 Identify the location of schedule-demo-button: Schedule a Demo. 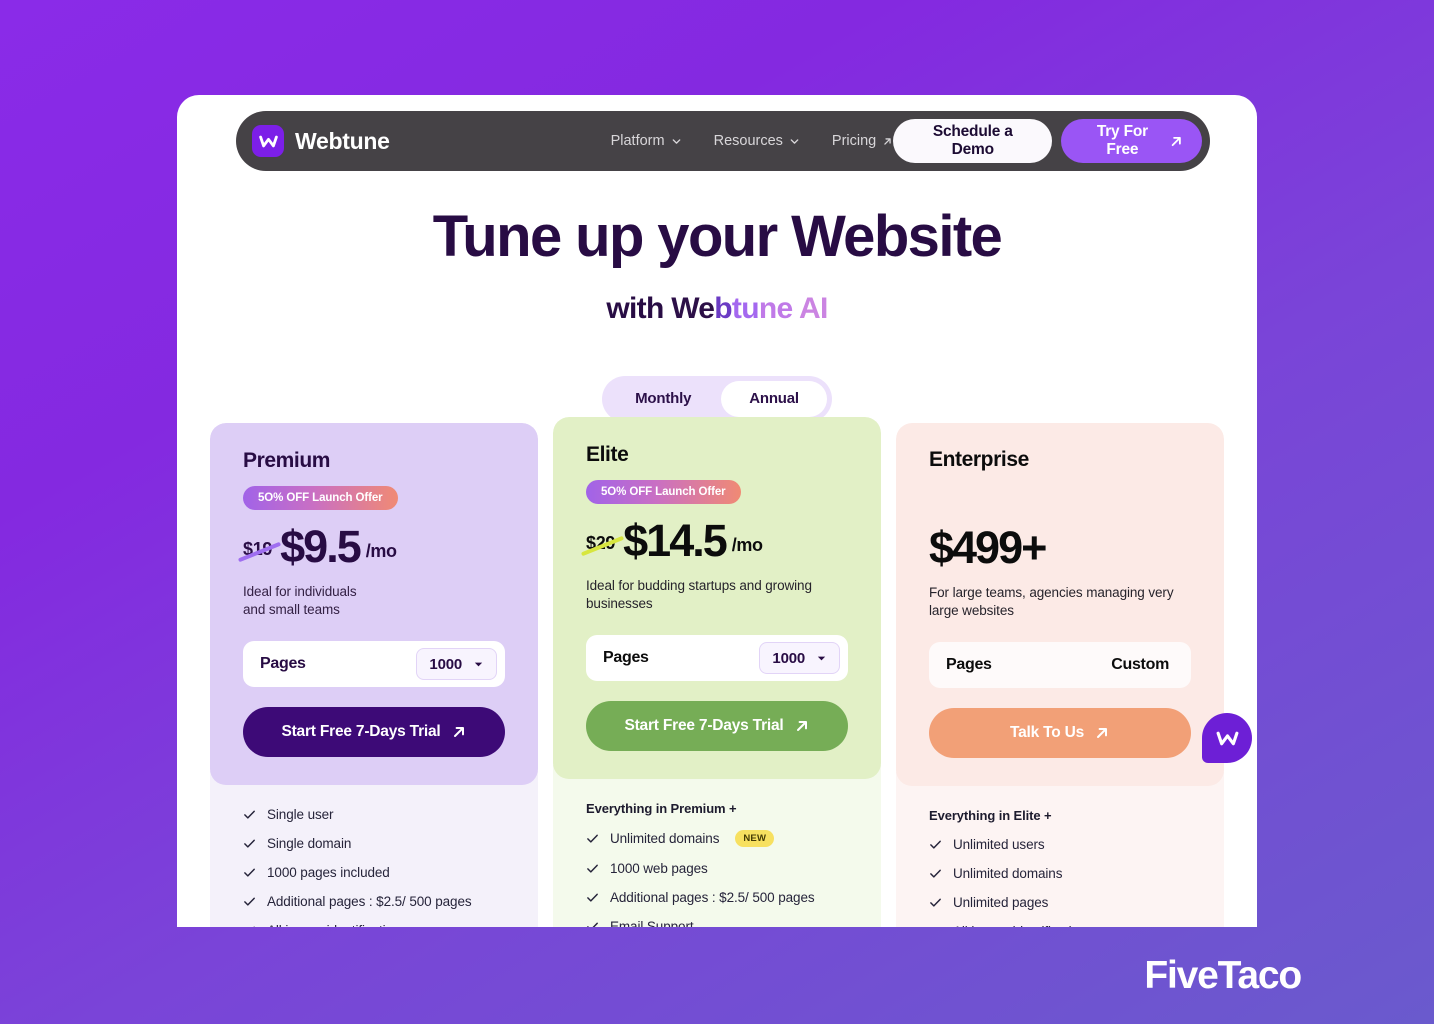
(973, 141).